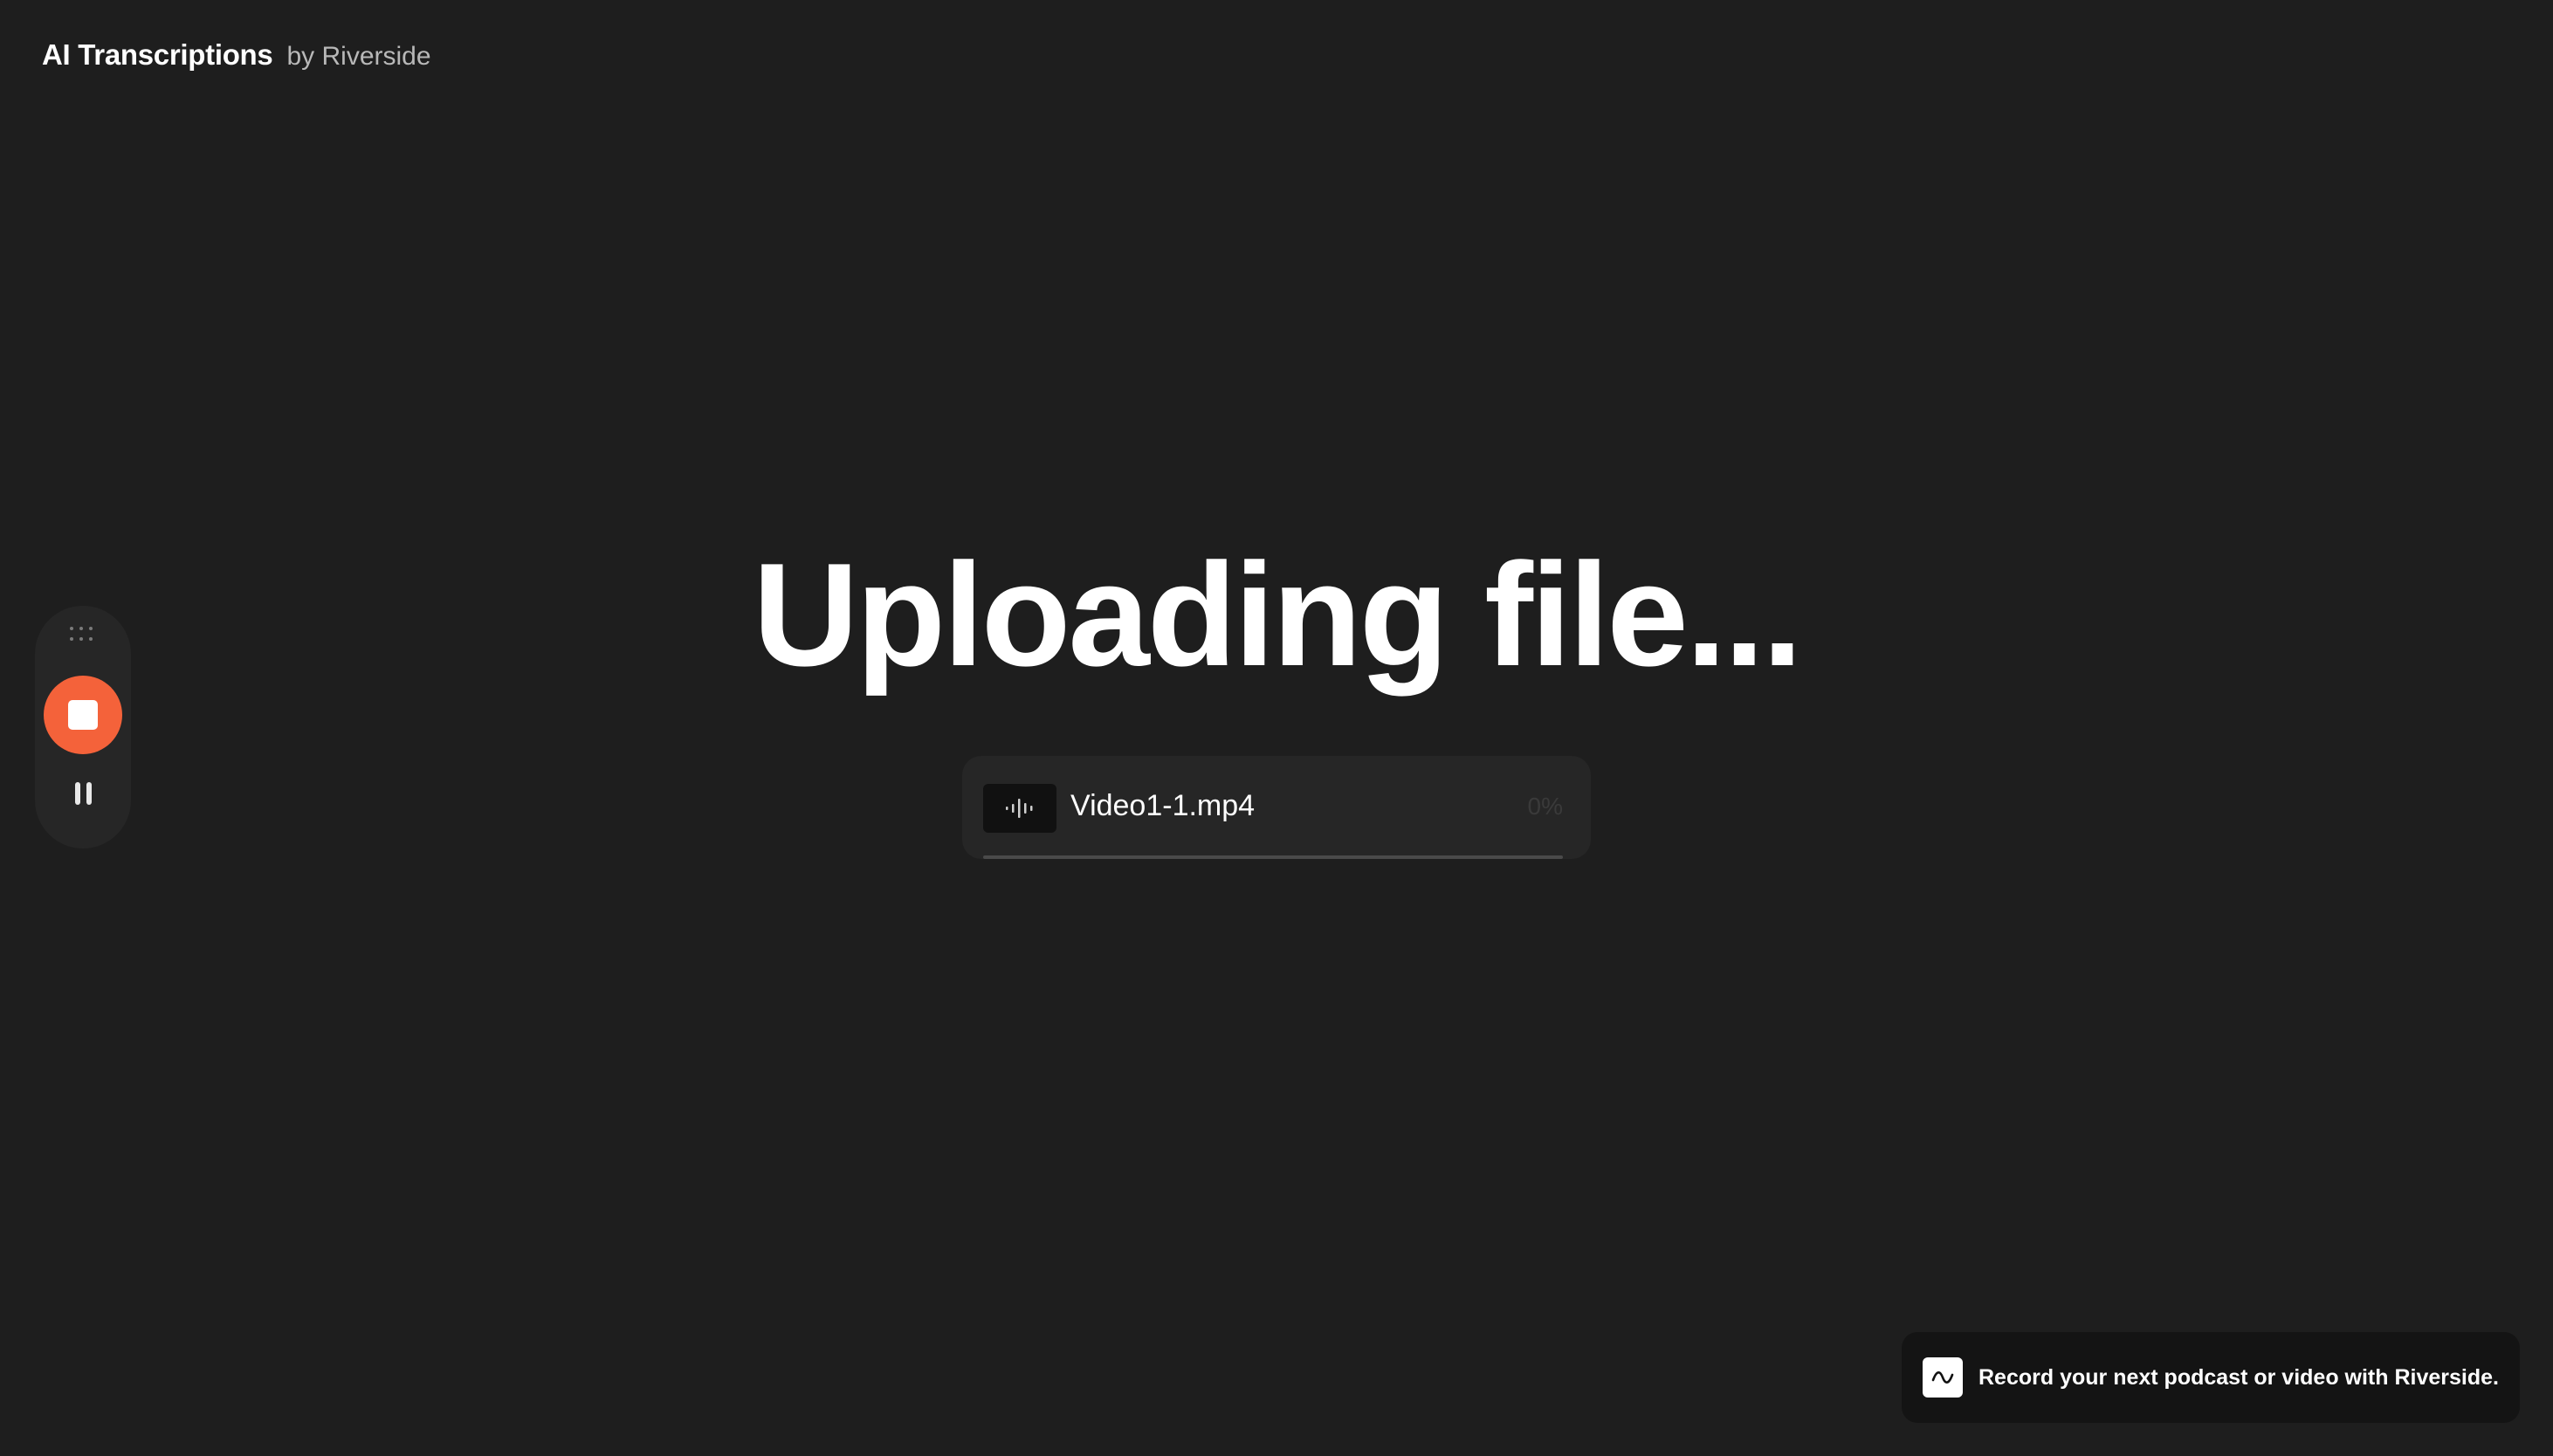  What do you see at coordinates (1163, 805) in the screenshot?
I see `file-name: Video1-1.mp4` at bounding box center [1163, 805].